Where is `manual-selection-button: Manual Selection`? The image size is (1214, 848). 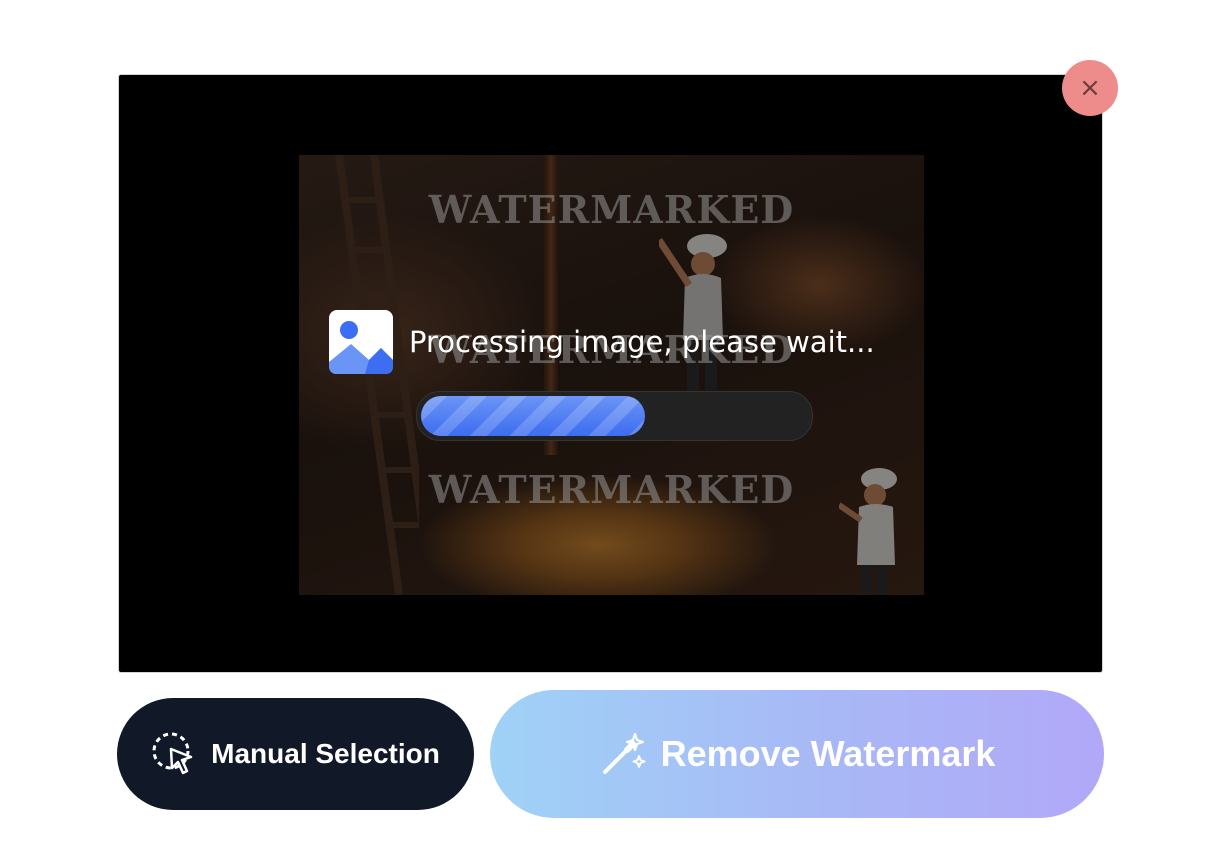
manual-selection-button: Manual Selection is located at coordinates (295, 754).